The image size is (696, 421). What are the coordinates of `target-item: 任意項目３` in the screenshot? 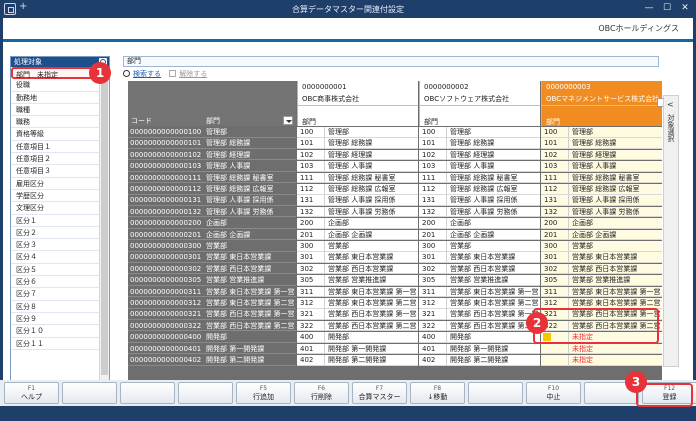 It's located at (55, 171).